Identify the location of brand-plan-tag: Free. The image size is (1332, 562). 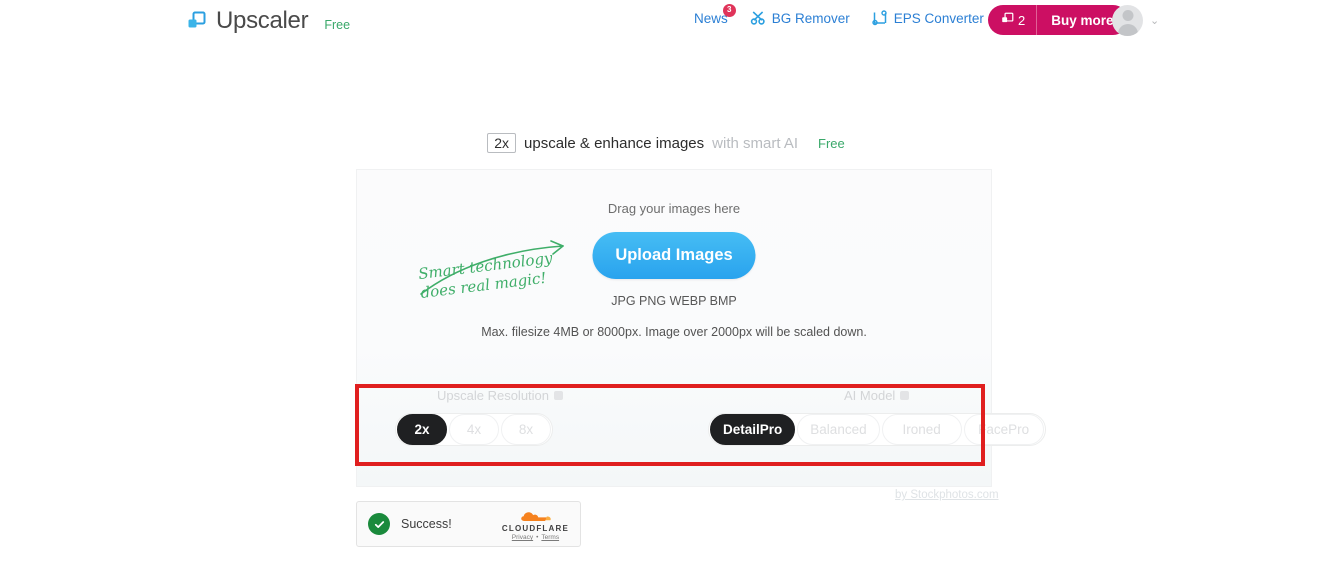
(337, 24).